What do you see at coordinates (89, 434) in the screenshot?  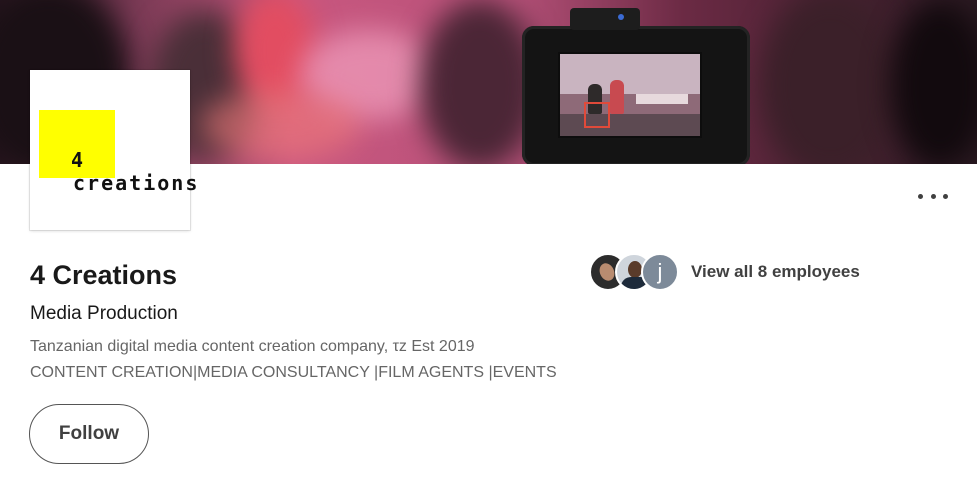 I see `follow-button: Follow` at bounding box center [89, 434].